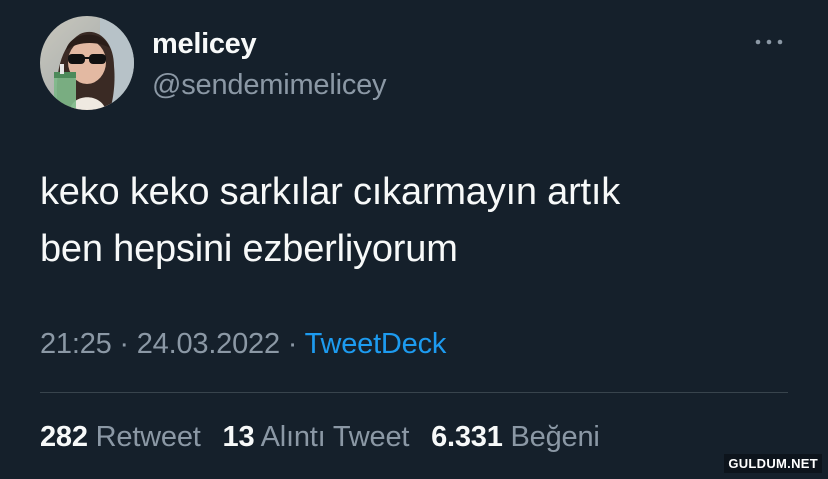 Image resolution: width=828 pixels, height=479 pixels. What do you see at coordinates (76, 344) in the screenshot?
I see `tweet-time: 21:25` at bounding box center [76, 344].